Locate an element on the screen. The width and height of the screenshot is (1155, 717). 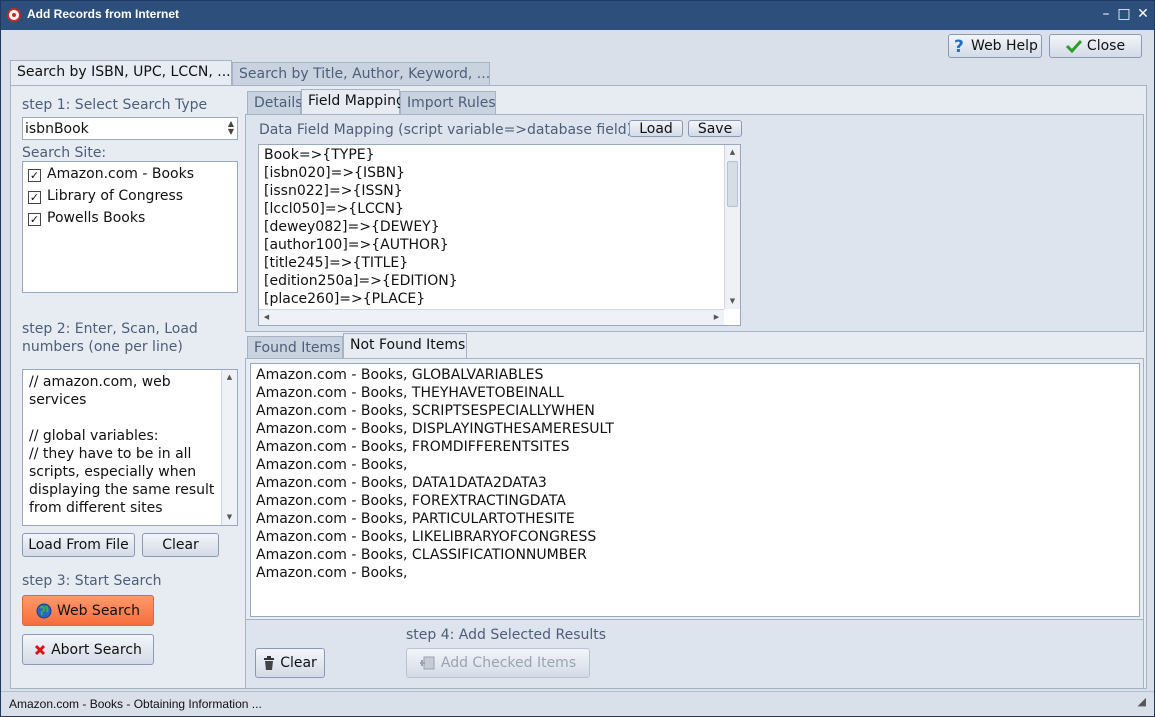
add-checked-items-label: Add Checked Items is located at coordinates (508, 663).